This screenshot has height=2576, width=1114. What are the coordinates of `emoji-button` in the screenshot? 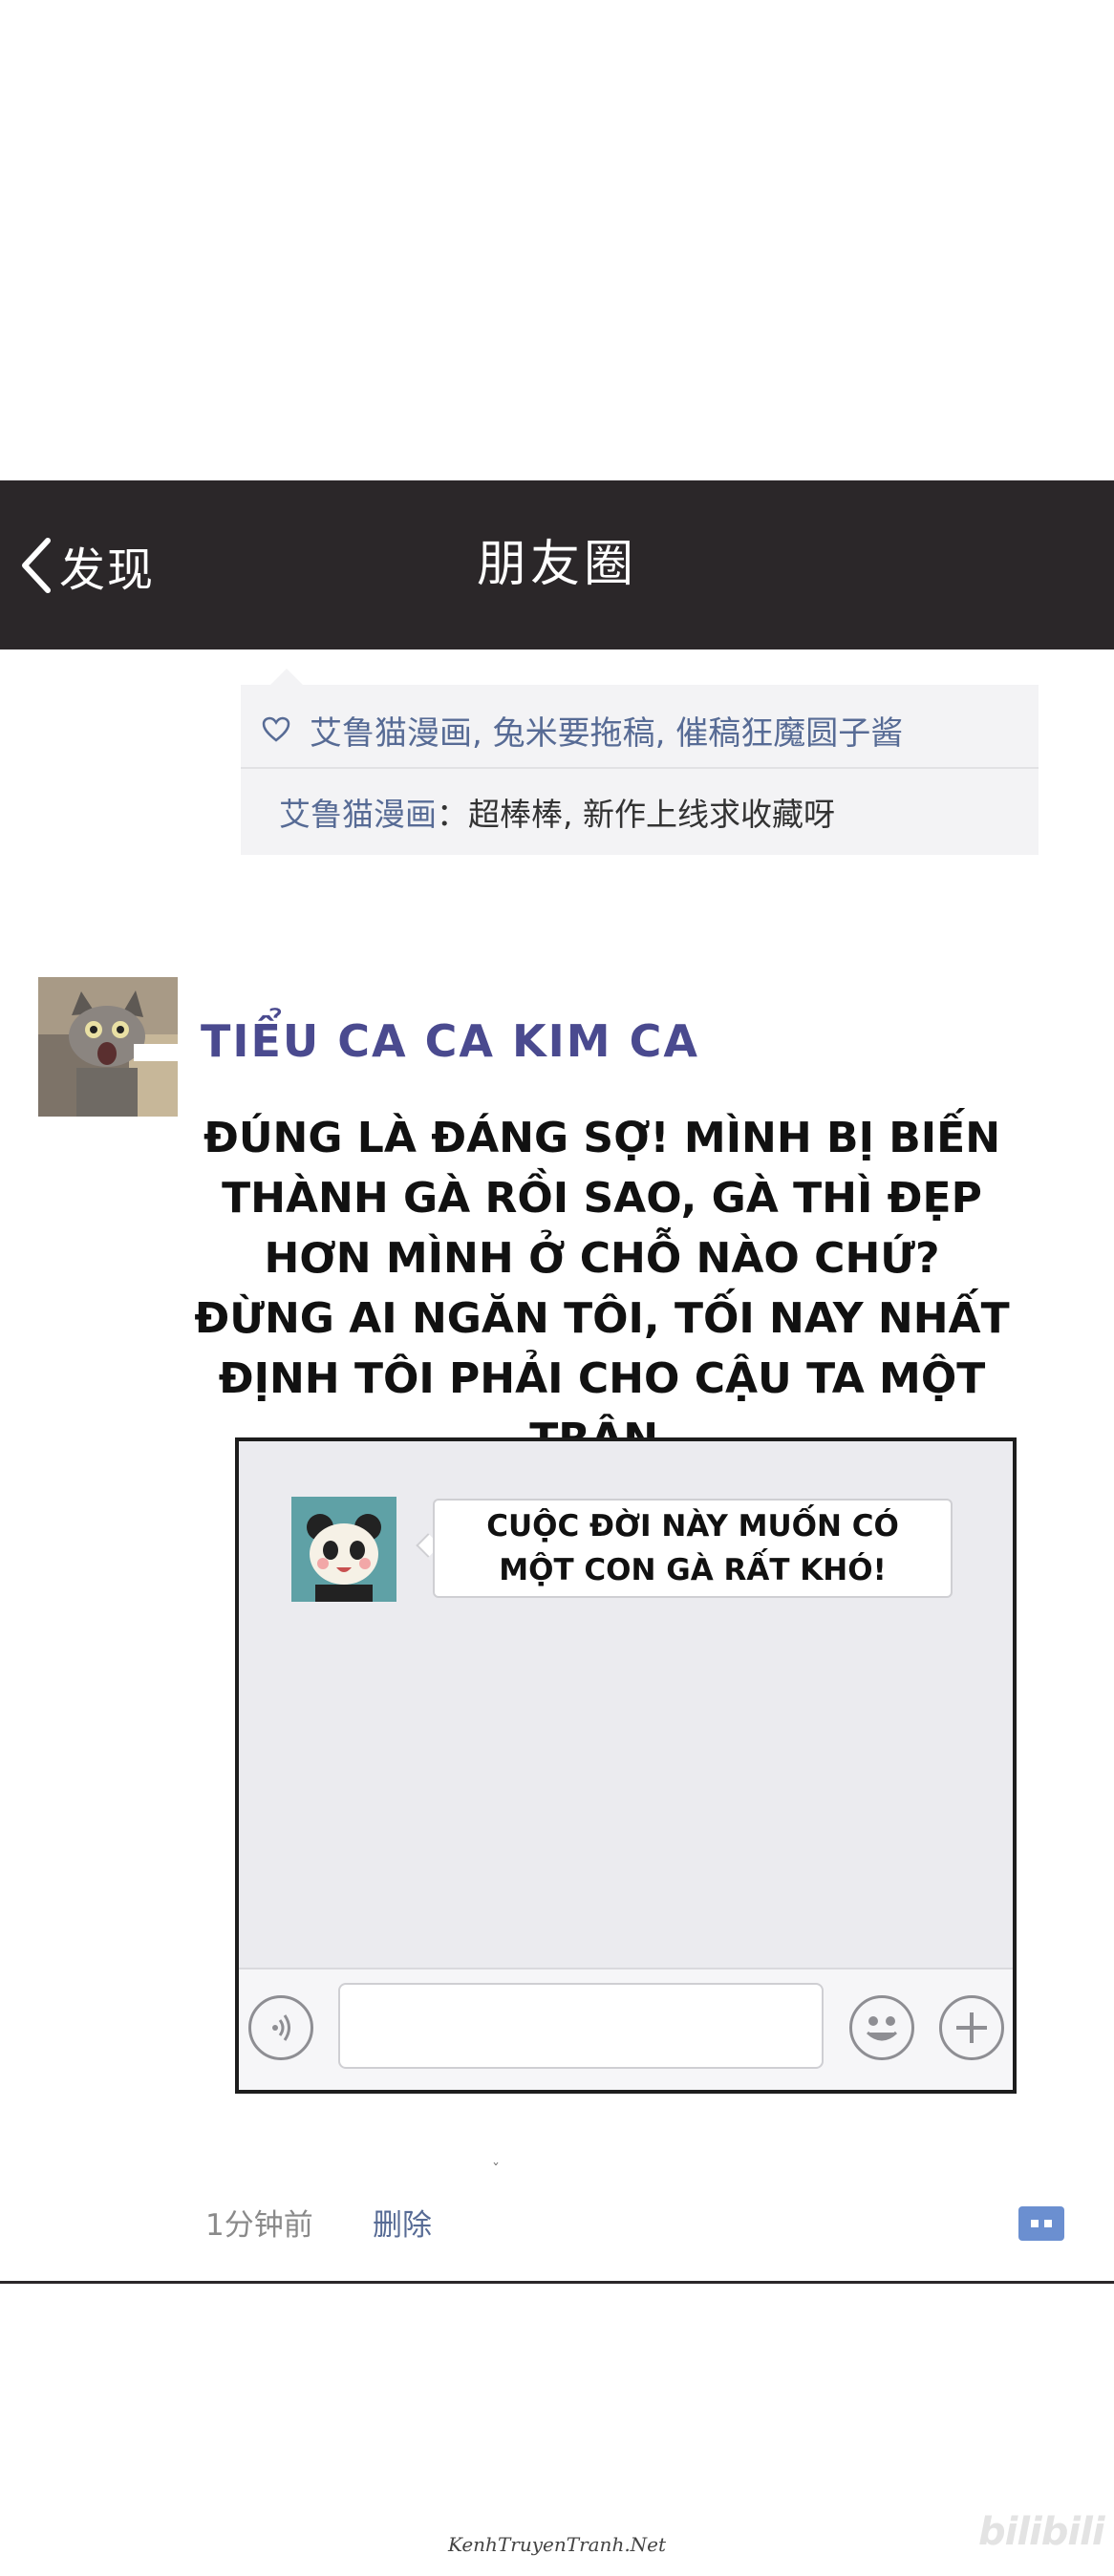 It's located at (882, 2027).